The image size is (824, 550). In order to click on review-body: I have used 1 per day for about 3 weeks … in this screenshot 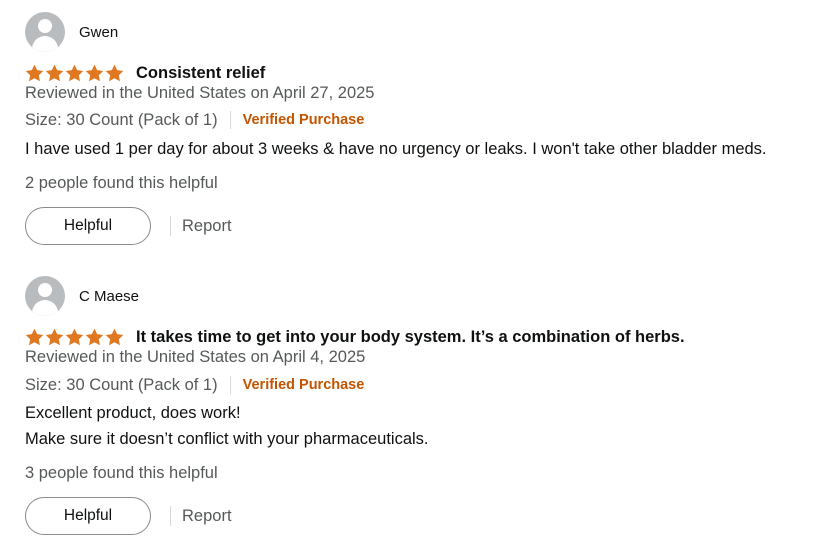, I will do `click(396, 149)`.